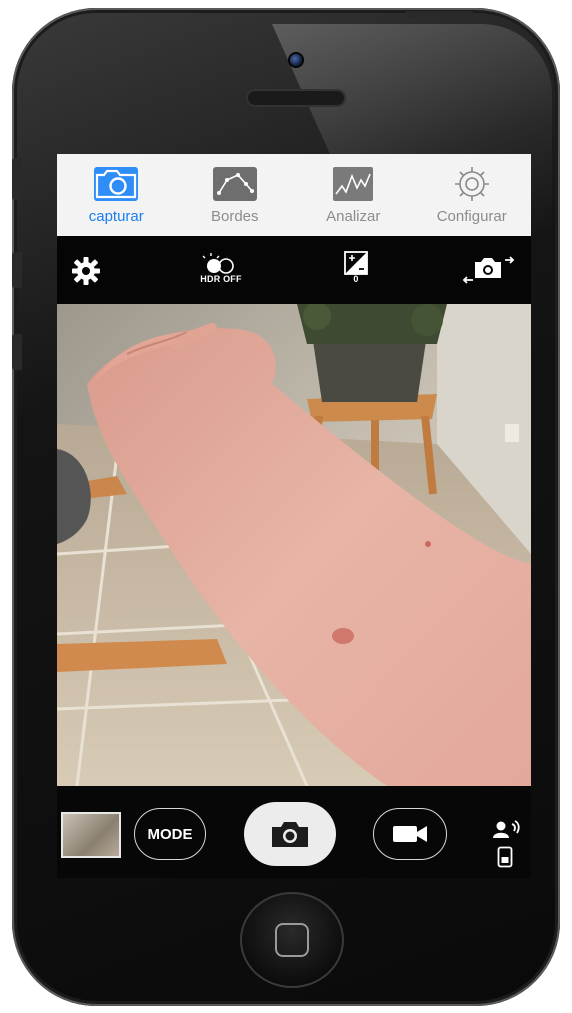  I want to click on tab-configurar: Configurar, so click(472, 195).